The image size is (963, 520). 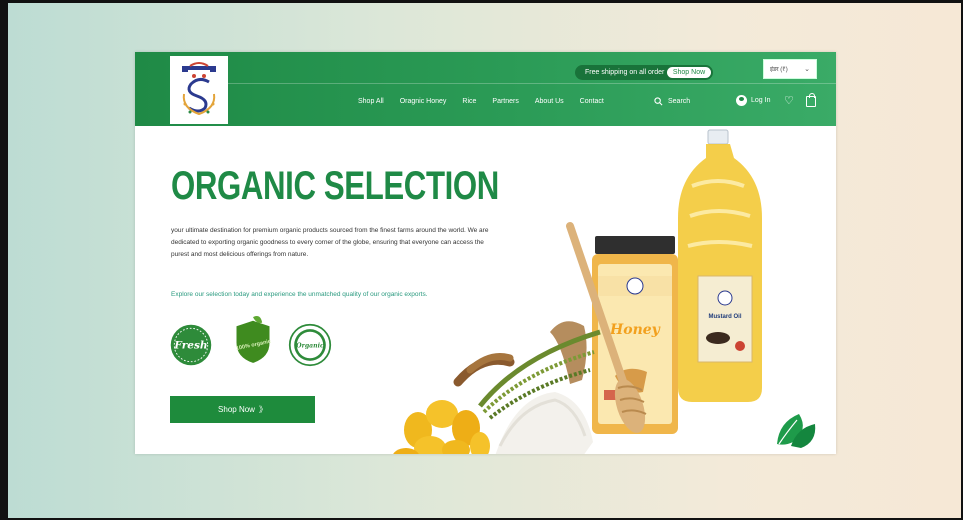 What do you see at coordinates (811, 100) in the screenshot?
I see `cart-bag-icon` at bounding box center [811, 100].